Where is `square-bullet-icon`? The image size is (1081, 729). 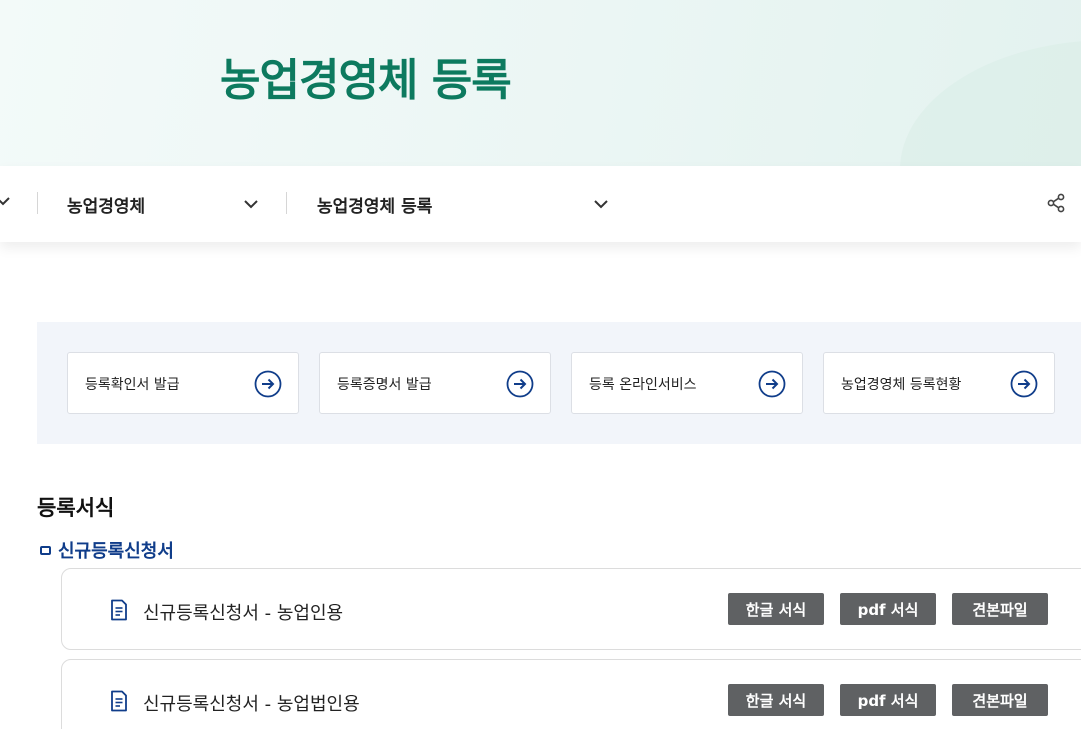 square-bullet-icon is located at coordinates (45, 550).